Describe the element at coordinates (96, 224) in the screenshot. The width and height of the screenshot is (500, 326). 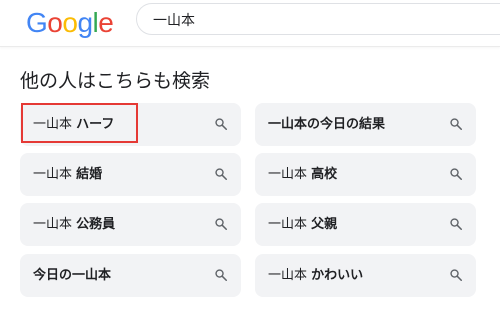
I see `related-search-term: 公務員` at that location.